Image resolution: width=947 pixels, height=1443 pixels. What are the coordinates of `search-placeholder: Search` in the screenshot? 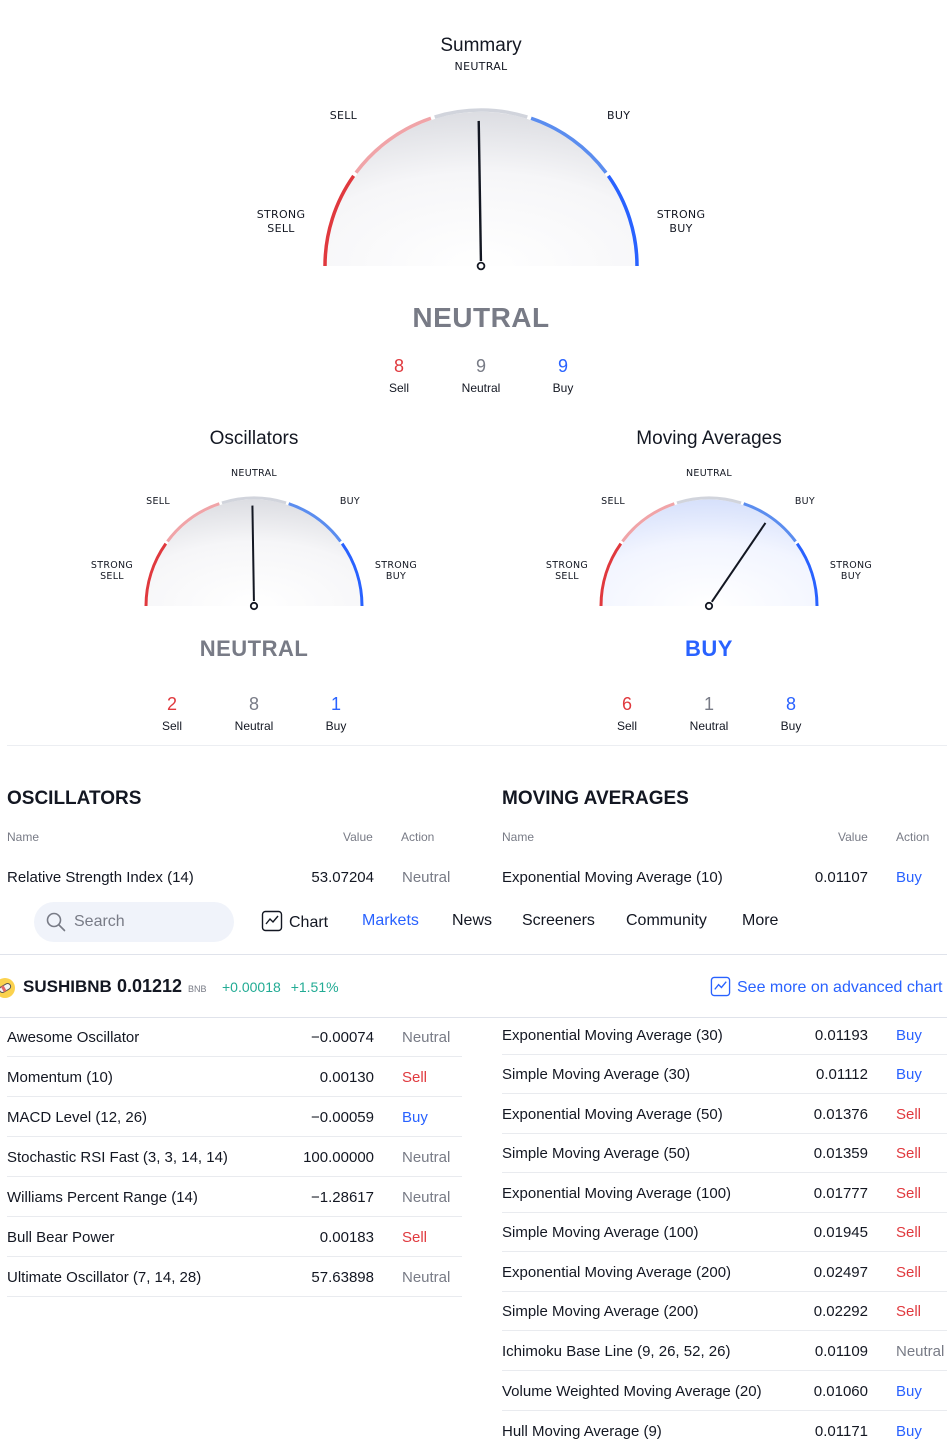 It's located at (99, 921).